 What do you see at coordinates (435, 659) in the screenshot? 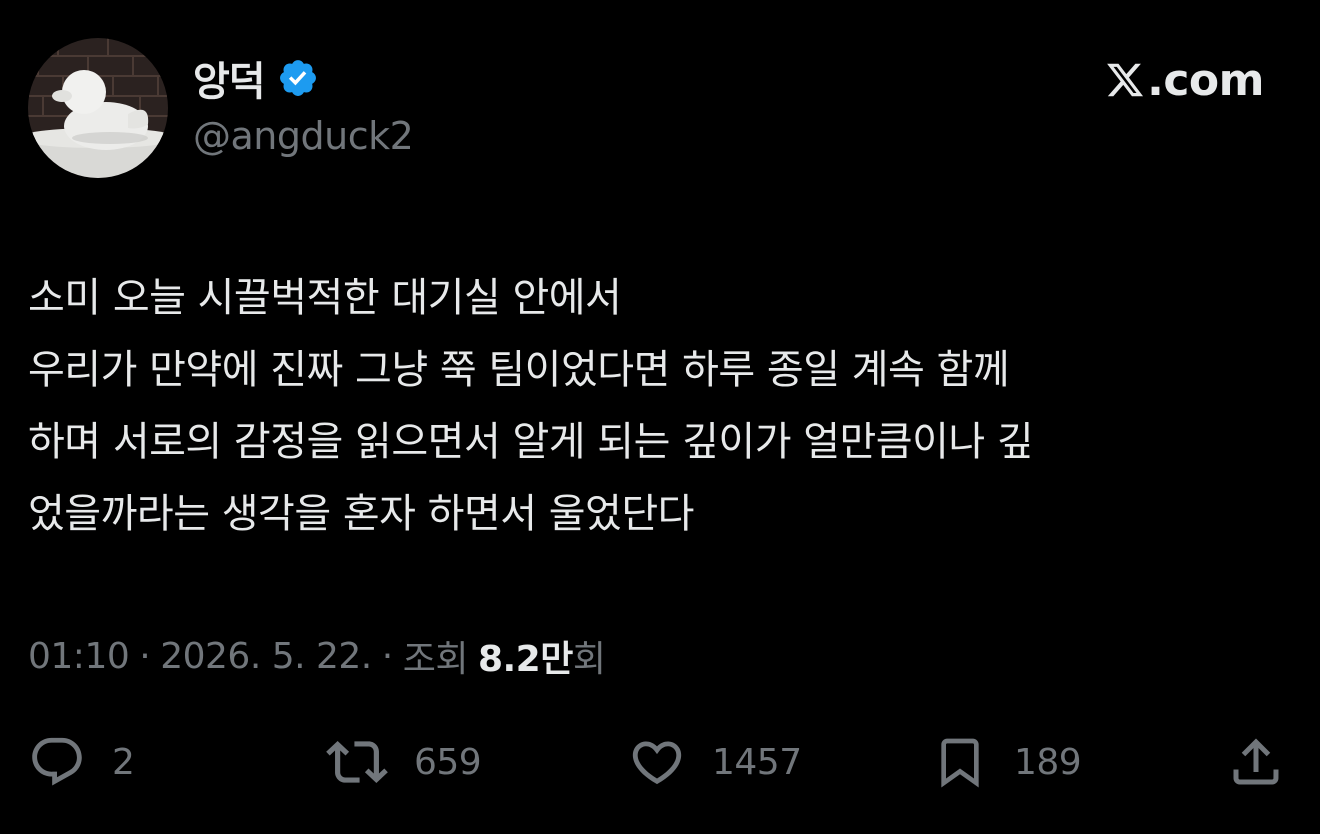
I see `views-prefix: 조회` at bounding box center [435, 659].